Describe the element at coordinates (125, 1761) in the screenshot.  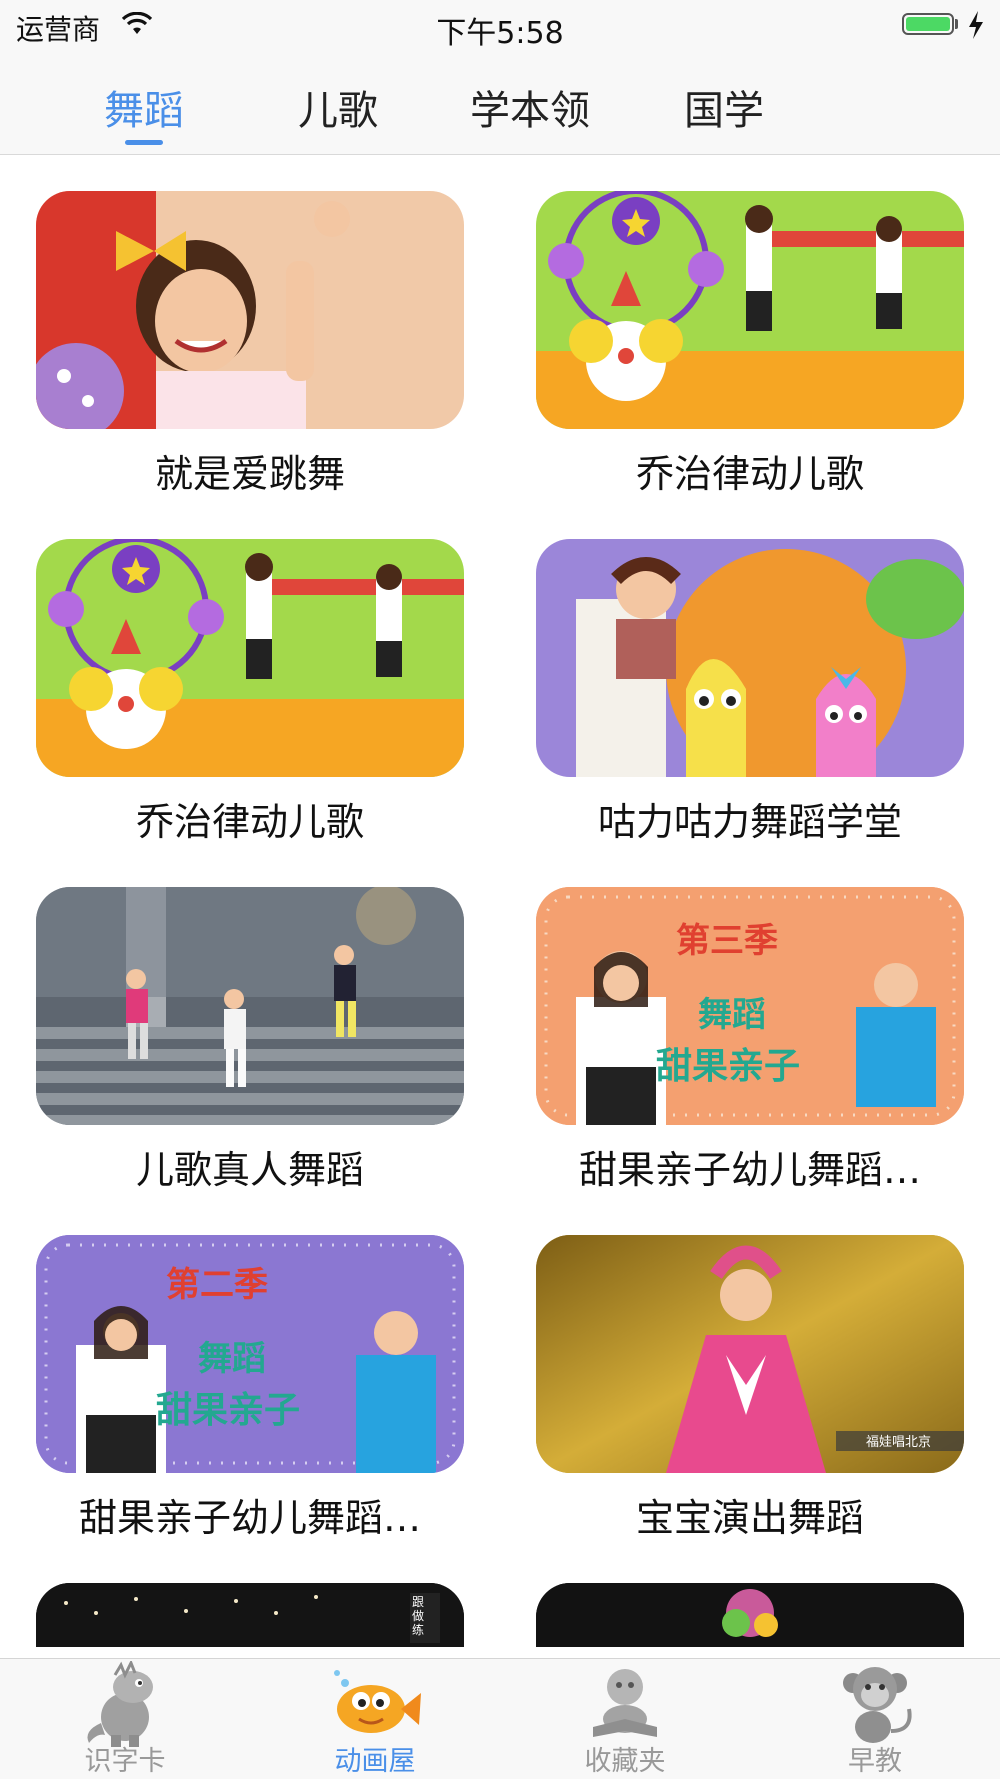
I see `tabbar-label: 识字卡` at that location.